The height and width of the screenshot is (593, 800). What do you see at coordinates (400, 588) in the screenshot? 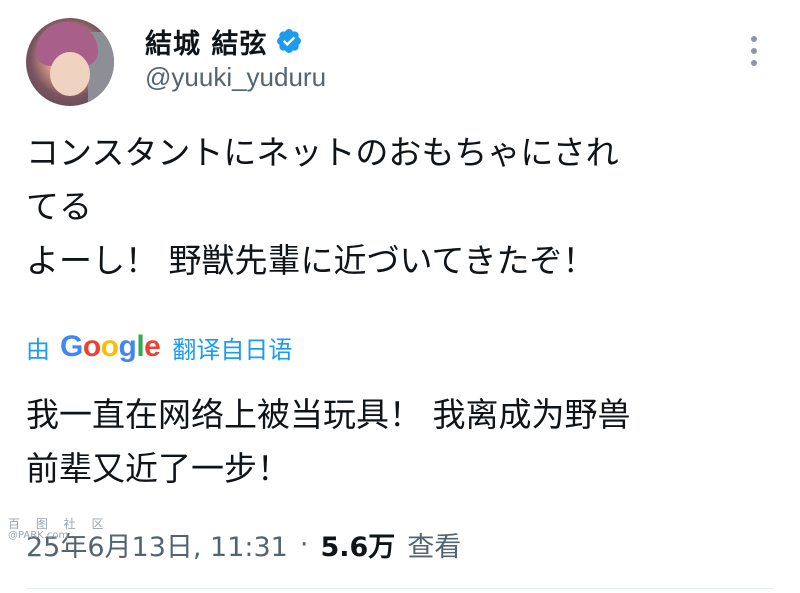
I see `divider` at bounding box center [400, 588].